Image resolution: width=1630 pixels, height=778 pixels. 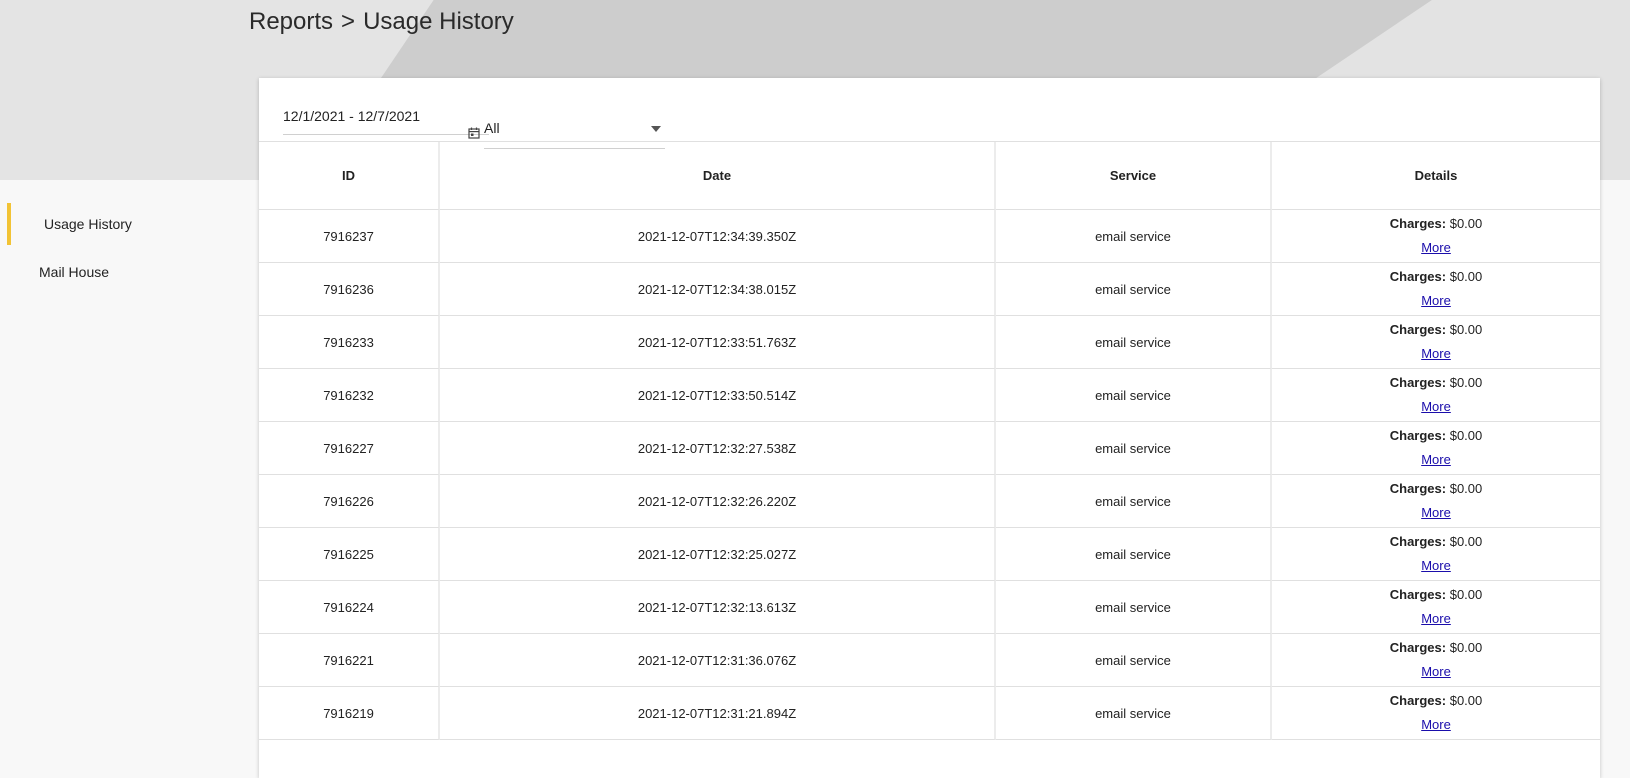 I want to click on cell-id: 7916232, so click(x=349, y=395).